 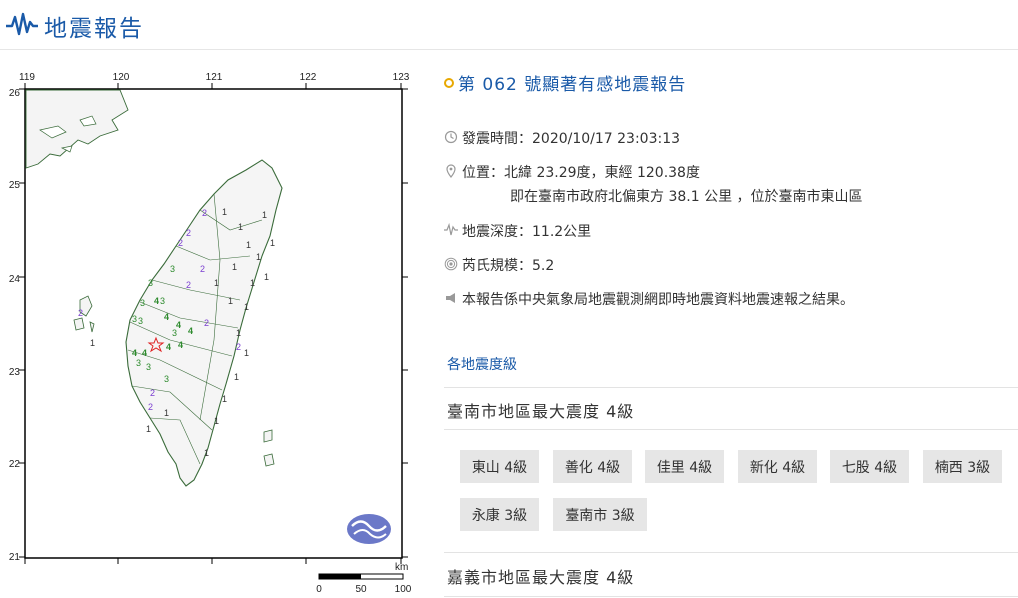 What do you see at coordinates (540, 410) in the screenshot?
I see `tainan-region-header: 臺南市地區最大震度 4級` at bounding box center [540, 410].